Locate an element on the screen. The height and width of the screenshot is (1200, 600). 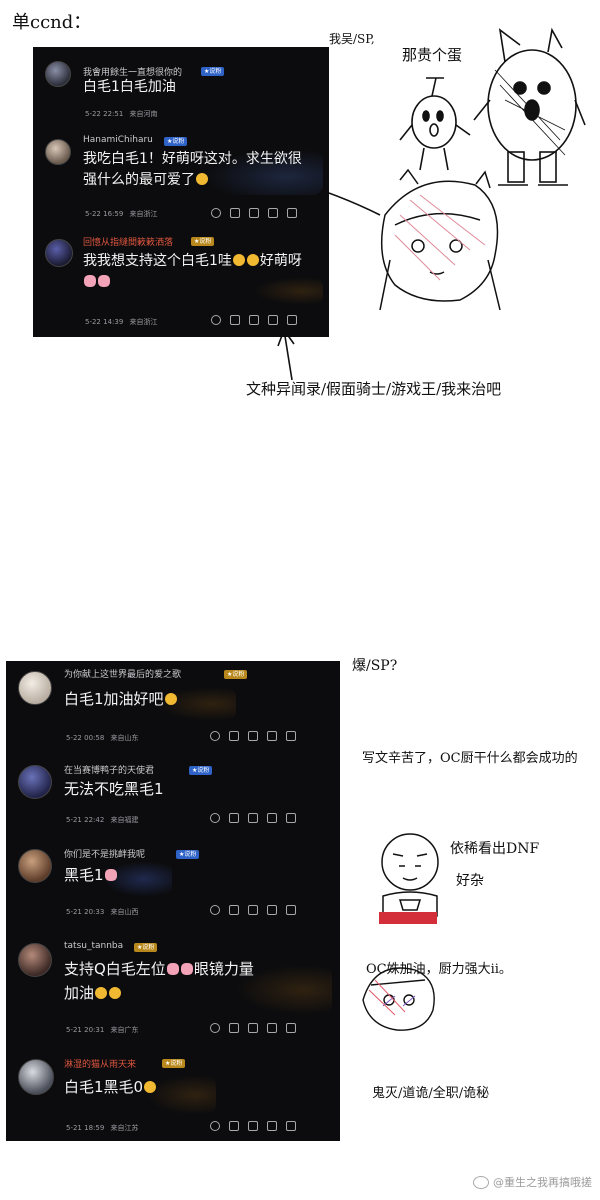
comment-text: 支持Q白毛左位 眼镜力量 加油 is located at coordinates (159, 981).